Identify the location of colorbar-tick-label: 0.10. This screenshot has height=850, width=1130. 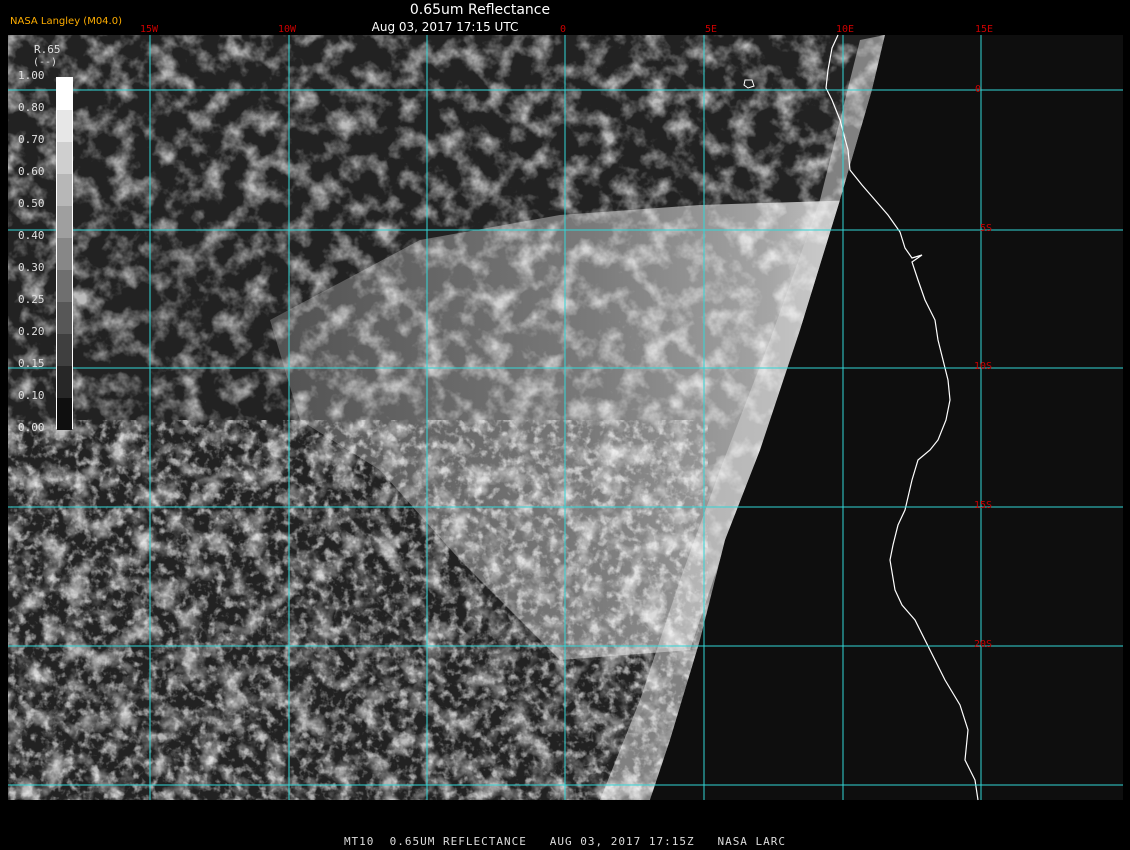
(31, 395).